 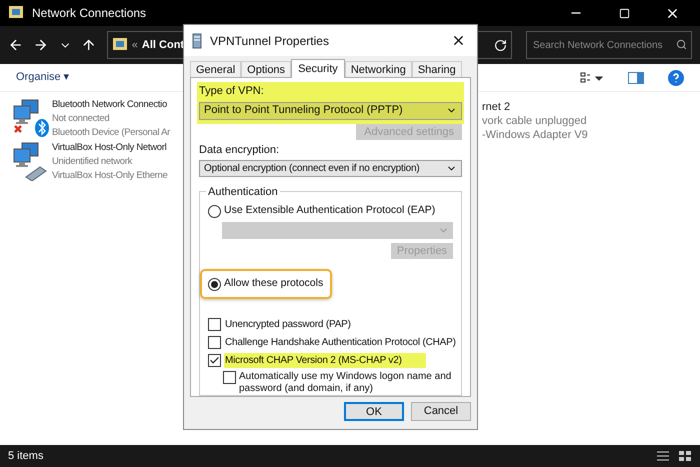 What do you see at coordinates (437, 69) in the screenshot?
I see `tab: Sharing` at bounding box center [437, 69].